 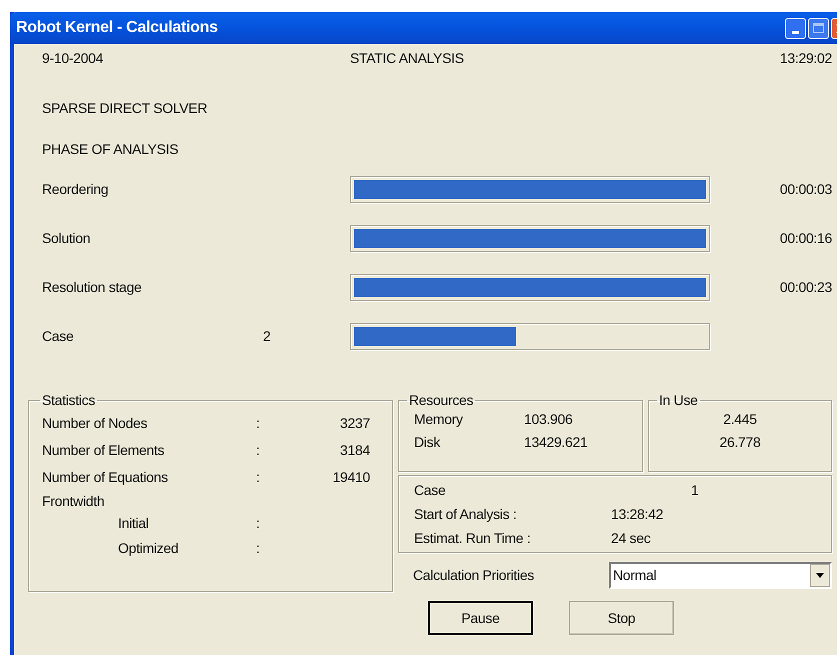 I want to click on statistic-label: Optimized, so click(x=148, y=548).